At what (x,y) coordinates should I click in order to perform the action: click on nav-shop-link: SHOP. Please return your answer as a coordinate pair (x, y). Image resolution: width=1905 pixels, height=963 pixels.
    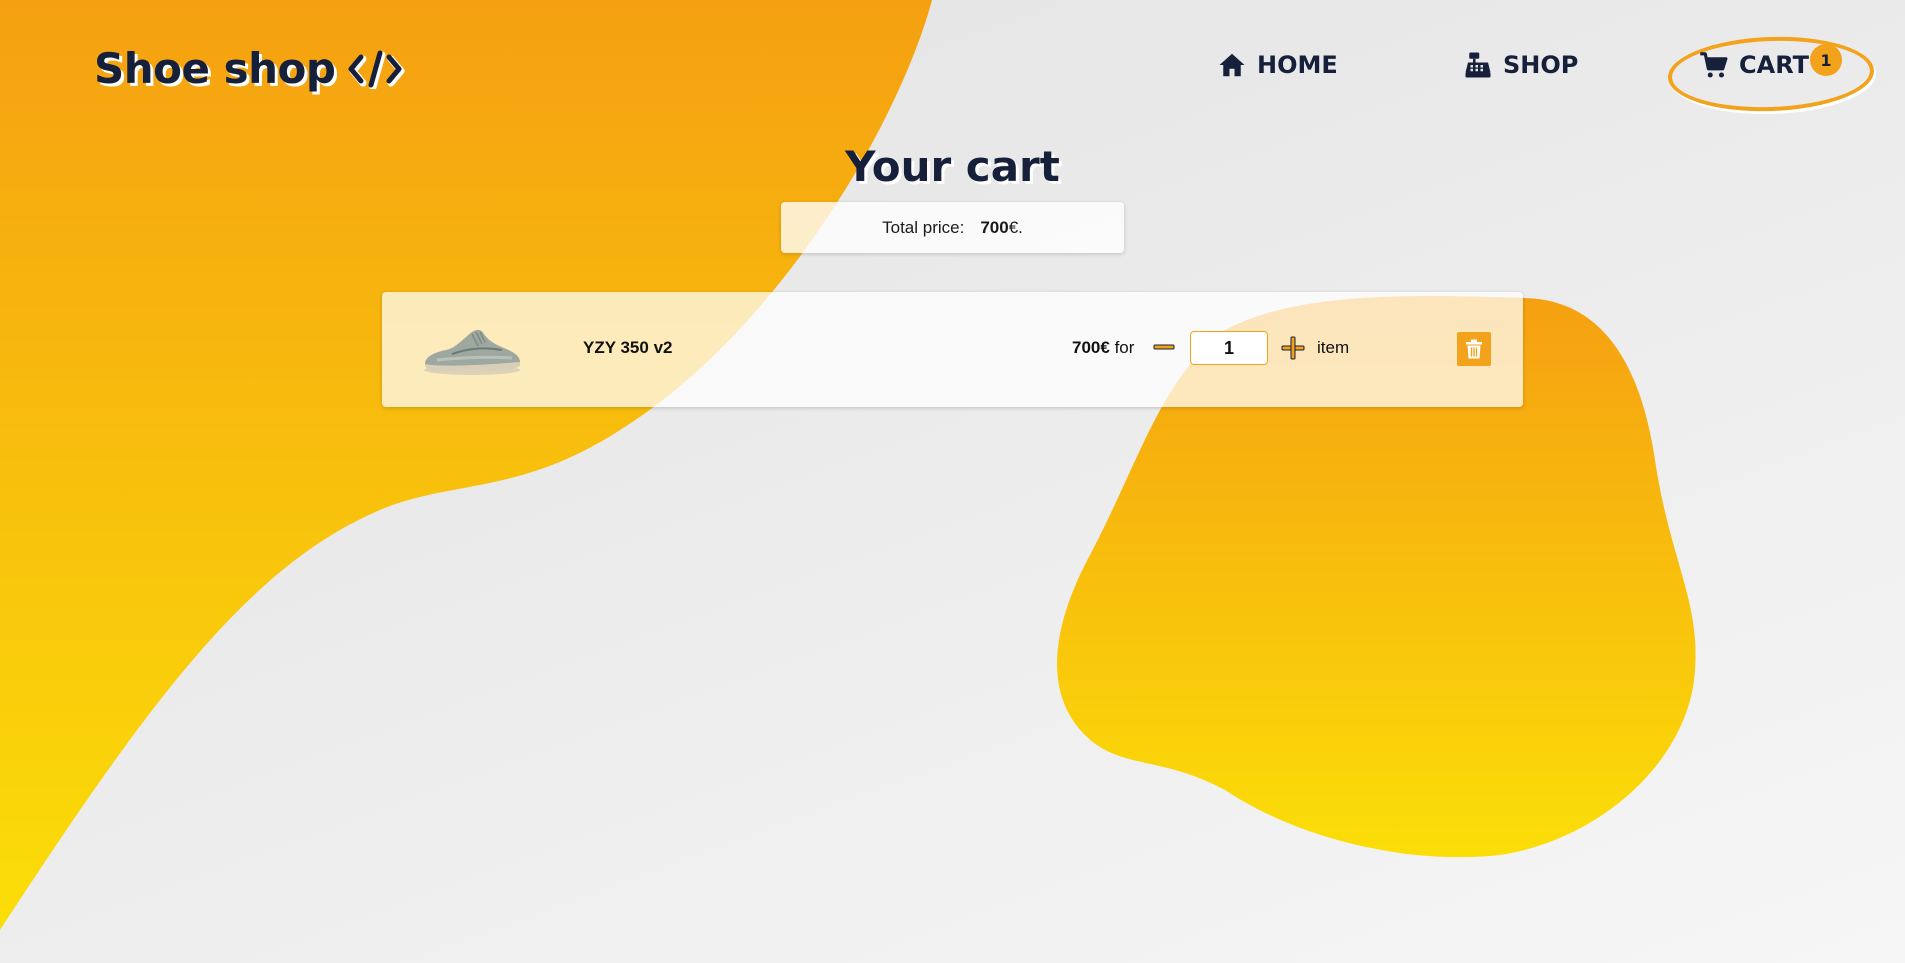
    Looking at the image, I should click on (1520, 65).